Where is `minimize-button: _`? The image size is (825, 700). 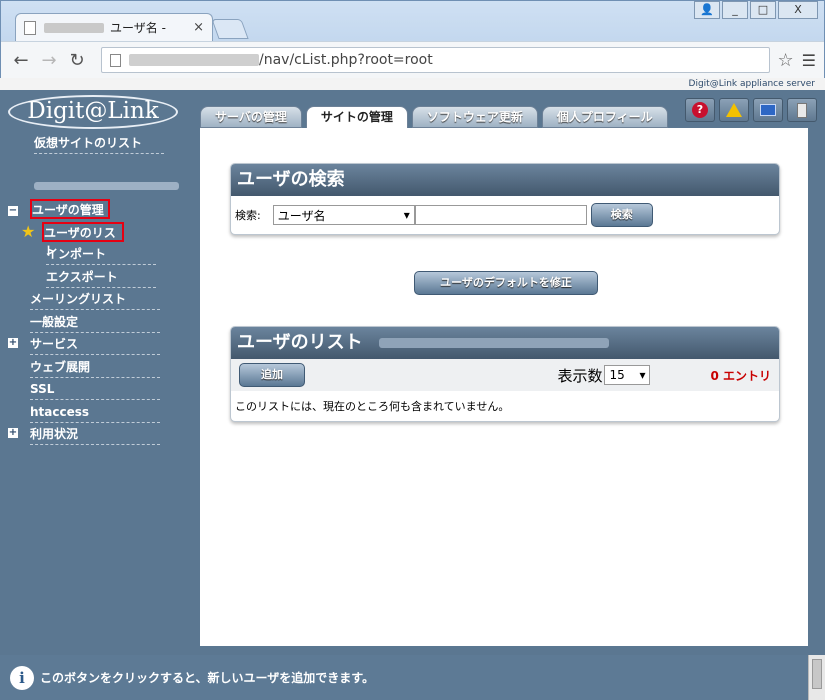
minimize-button: _ is located at coordinates (735, 10).